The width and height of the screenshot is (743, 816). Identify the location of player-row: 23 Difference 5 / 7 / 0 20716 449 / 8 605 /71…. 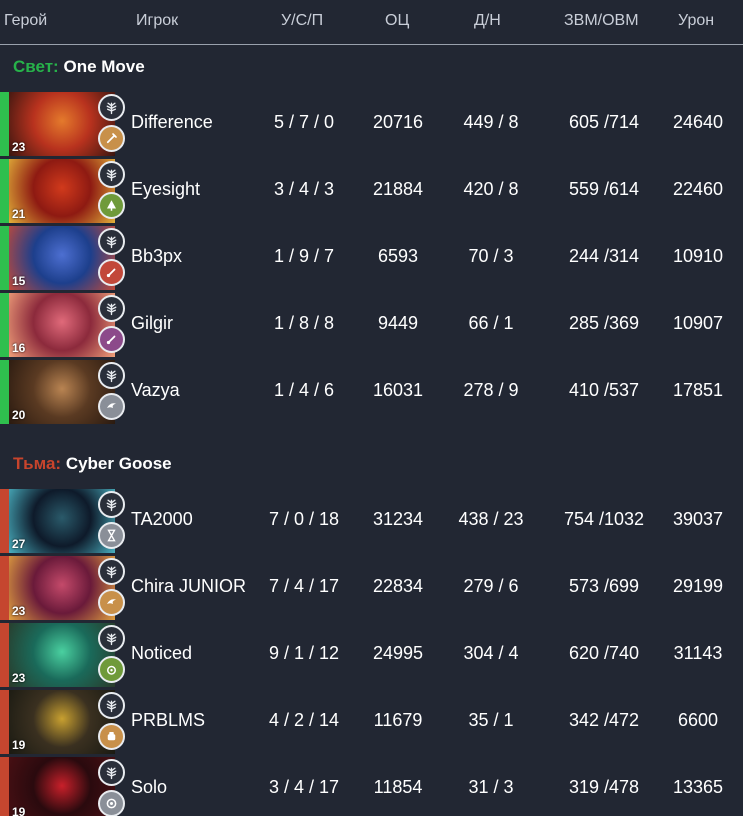
(371, 124).